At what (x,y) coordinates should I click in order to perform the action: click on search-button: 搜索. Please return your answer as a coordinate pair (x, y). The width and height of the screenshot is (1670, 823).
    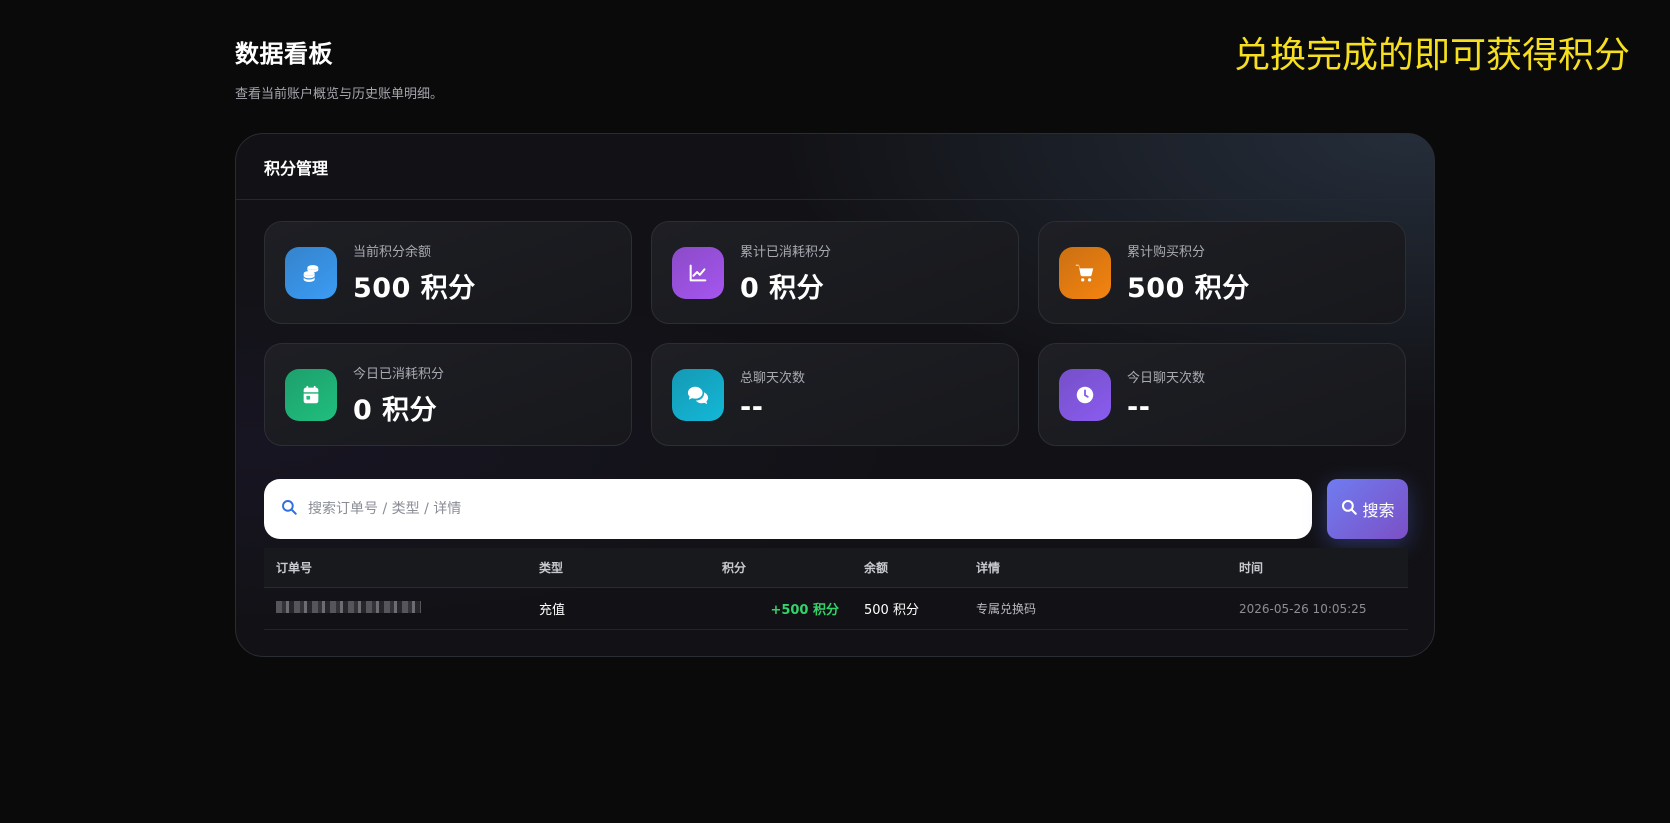
    Looking at the image, I should click on (1367, 509).